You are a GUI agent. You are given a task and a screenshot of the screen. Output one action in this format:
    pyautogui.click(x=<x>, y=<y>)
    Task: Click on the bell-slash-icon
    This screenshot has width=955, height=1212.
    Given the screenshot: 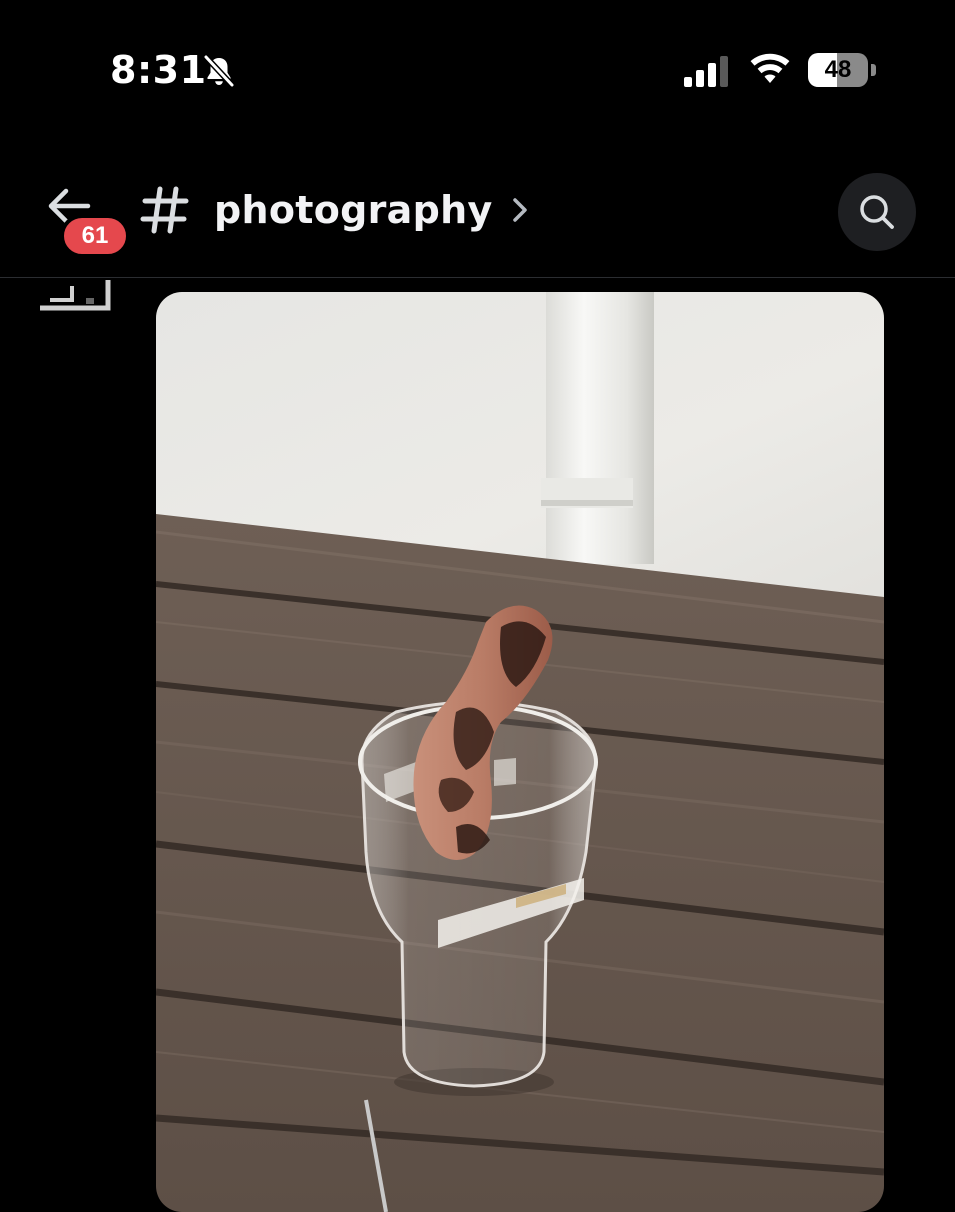 What is the action you would take?
    pyautogui.click(x=219, y=71)
    